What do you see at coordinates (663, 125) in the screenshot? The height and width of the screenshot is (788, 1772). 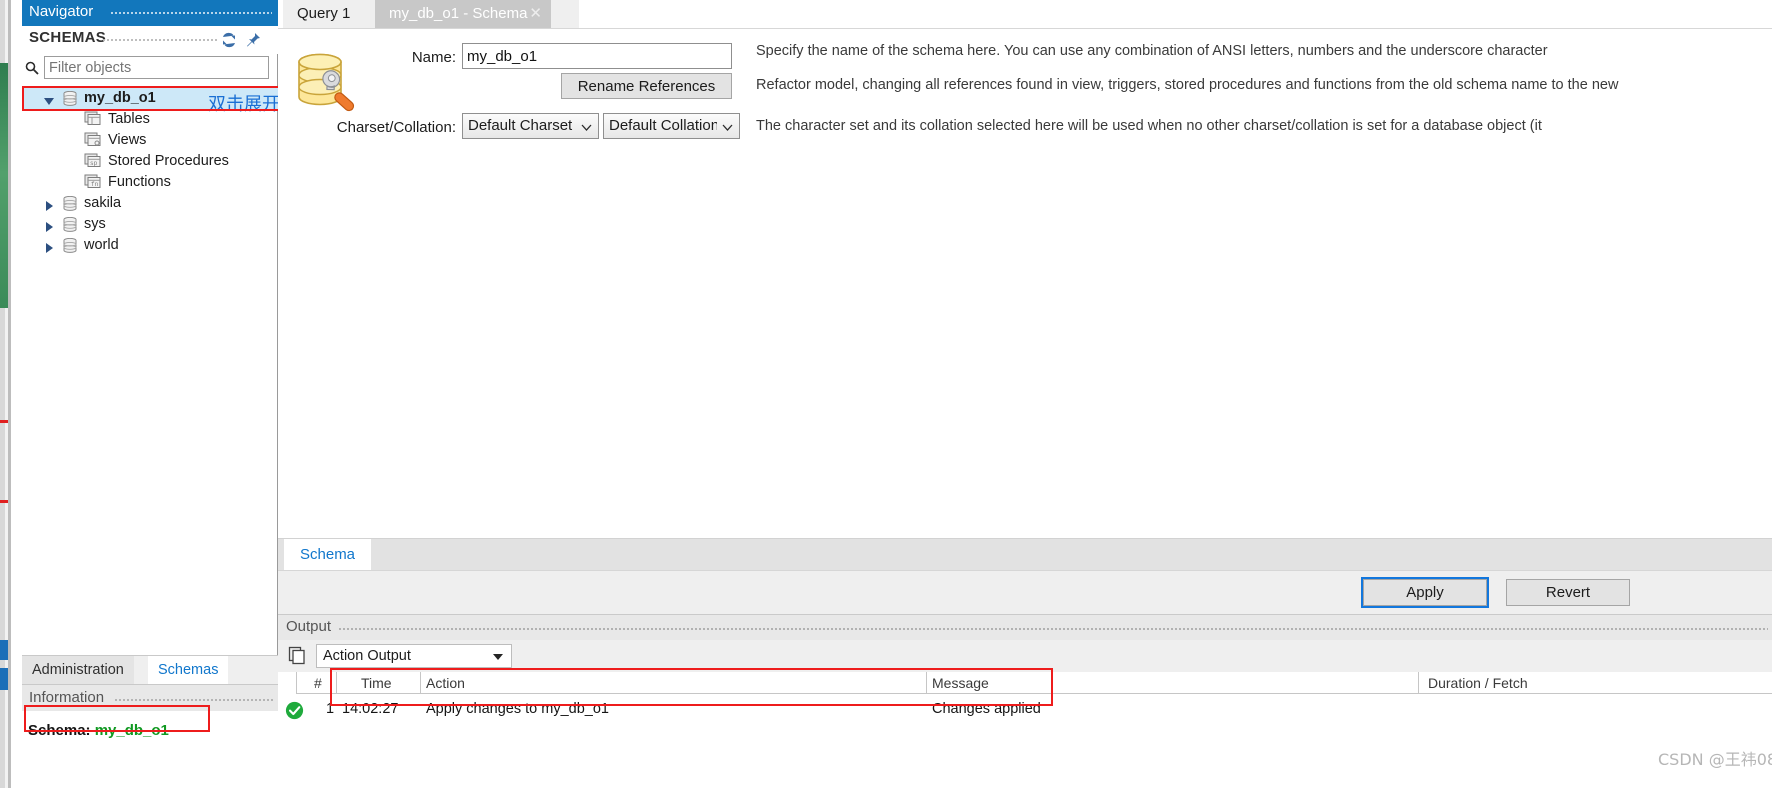 I see `collation-select-value: Default Collation` at bounding box center [663, 125].